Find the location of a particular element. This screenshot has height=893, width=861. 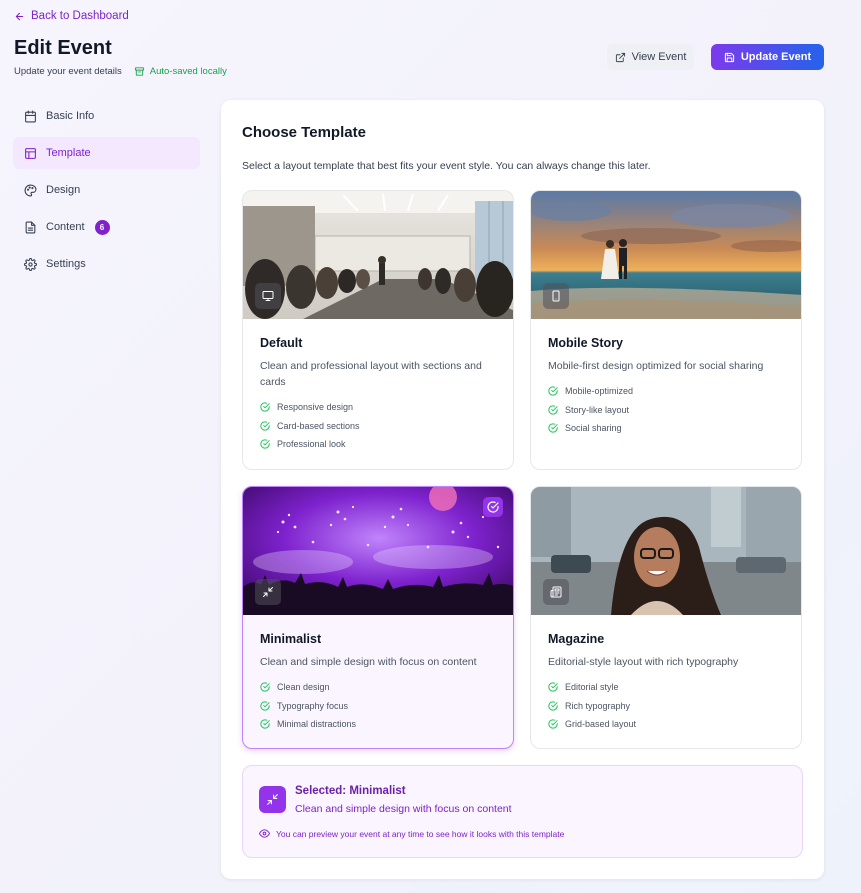

update-event-label: Update Event is located at coordinates (776, 57).